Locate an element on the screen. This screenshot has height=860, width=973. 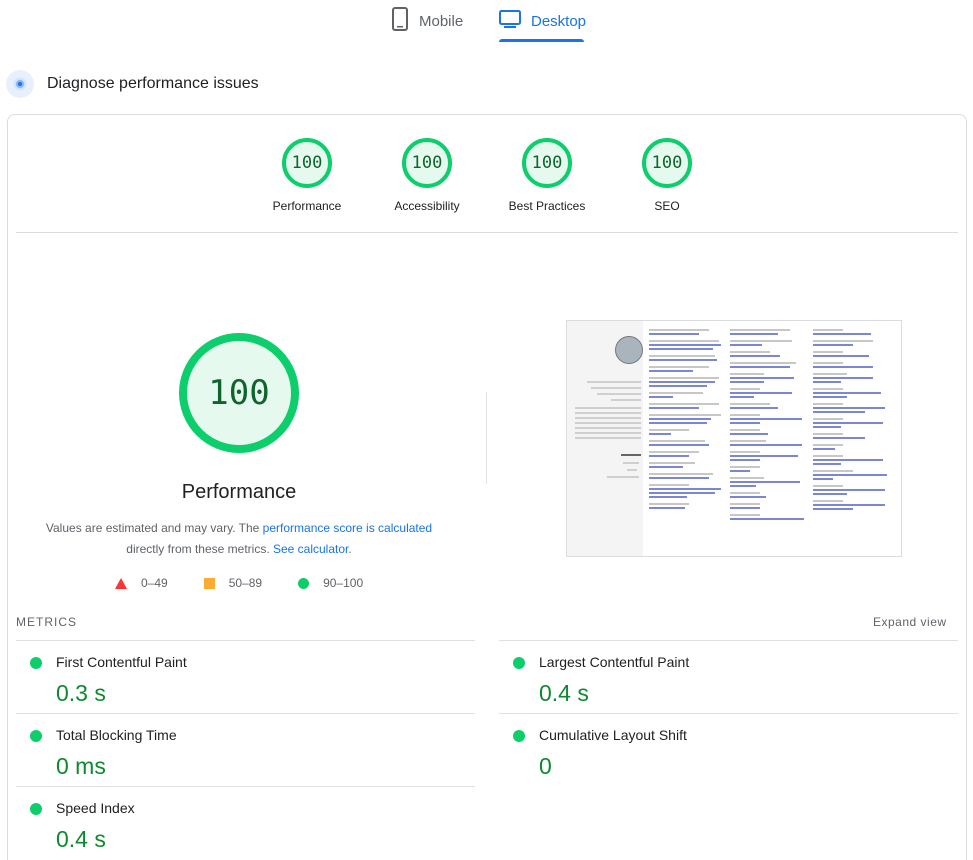
desc-suffix: . is located at coordinates (350, 549).